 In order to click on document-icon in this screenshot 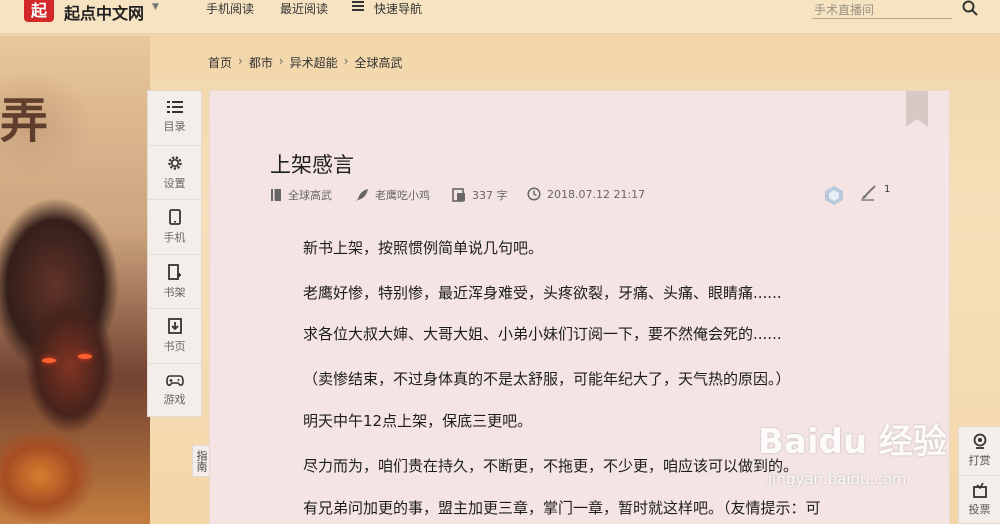, I will do `click(458, 195)`.